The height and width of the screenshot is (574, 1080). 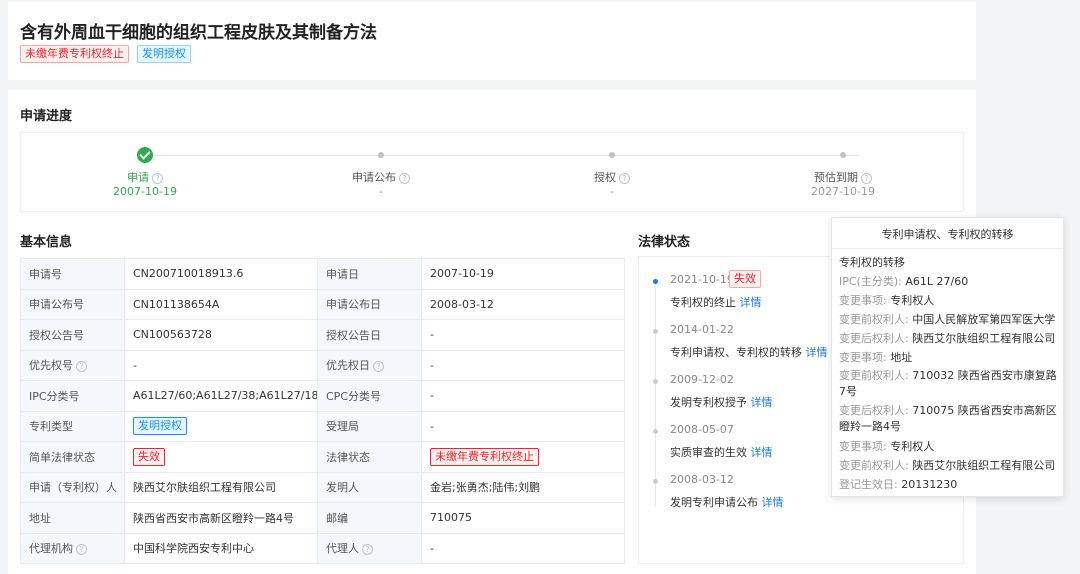 What do you see at coordinates (72, 457) in the screenshot?
I see `field-label: 简单法律状态` at bounding box center [72, 457].